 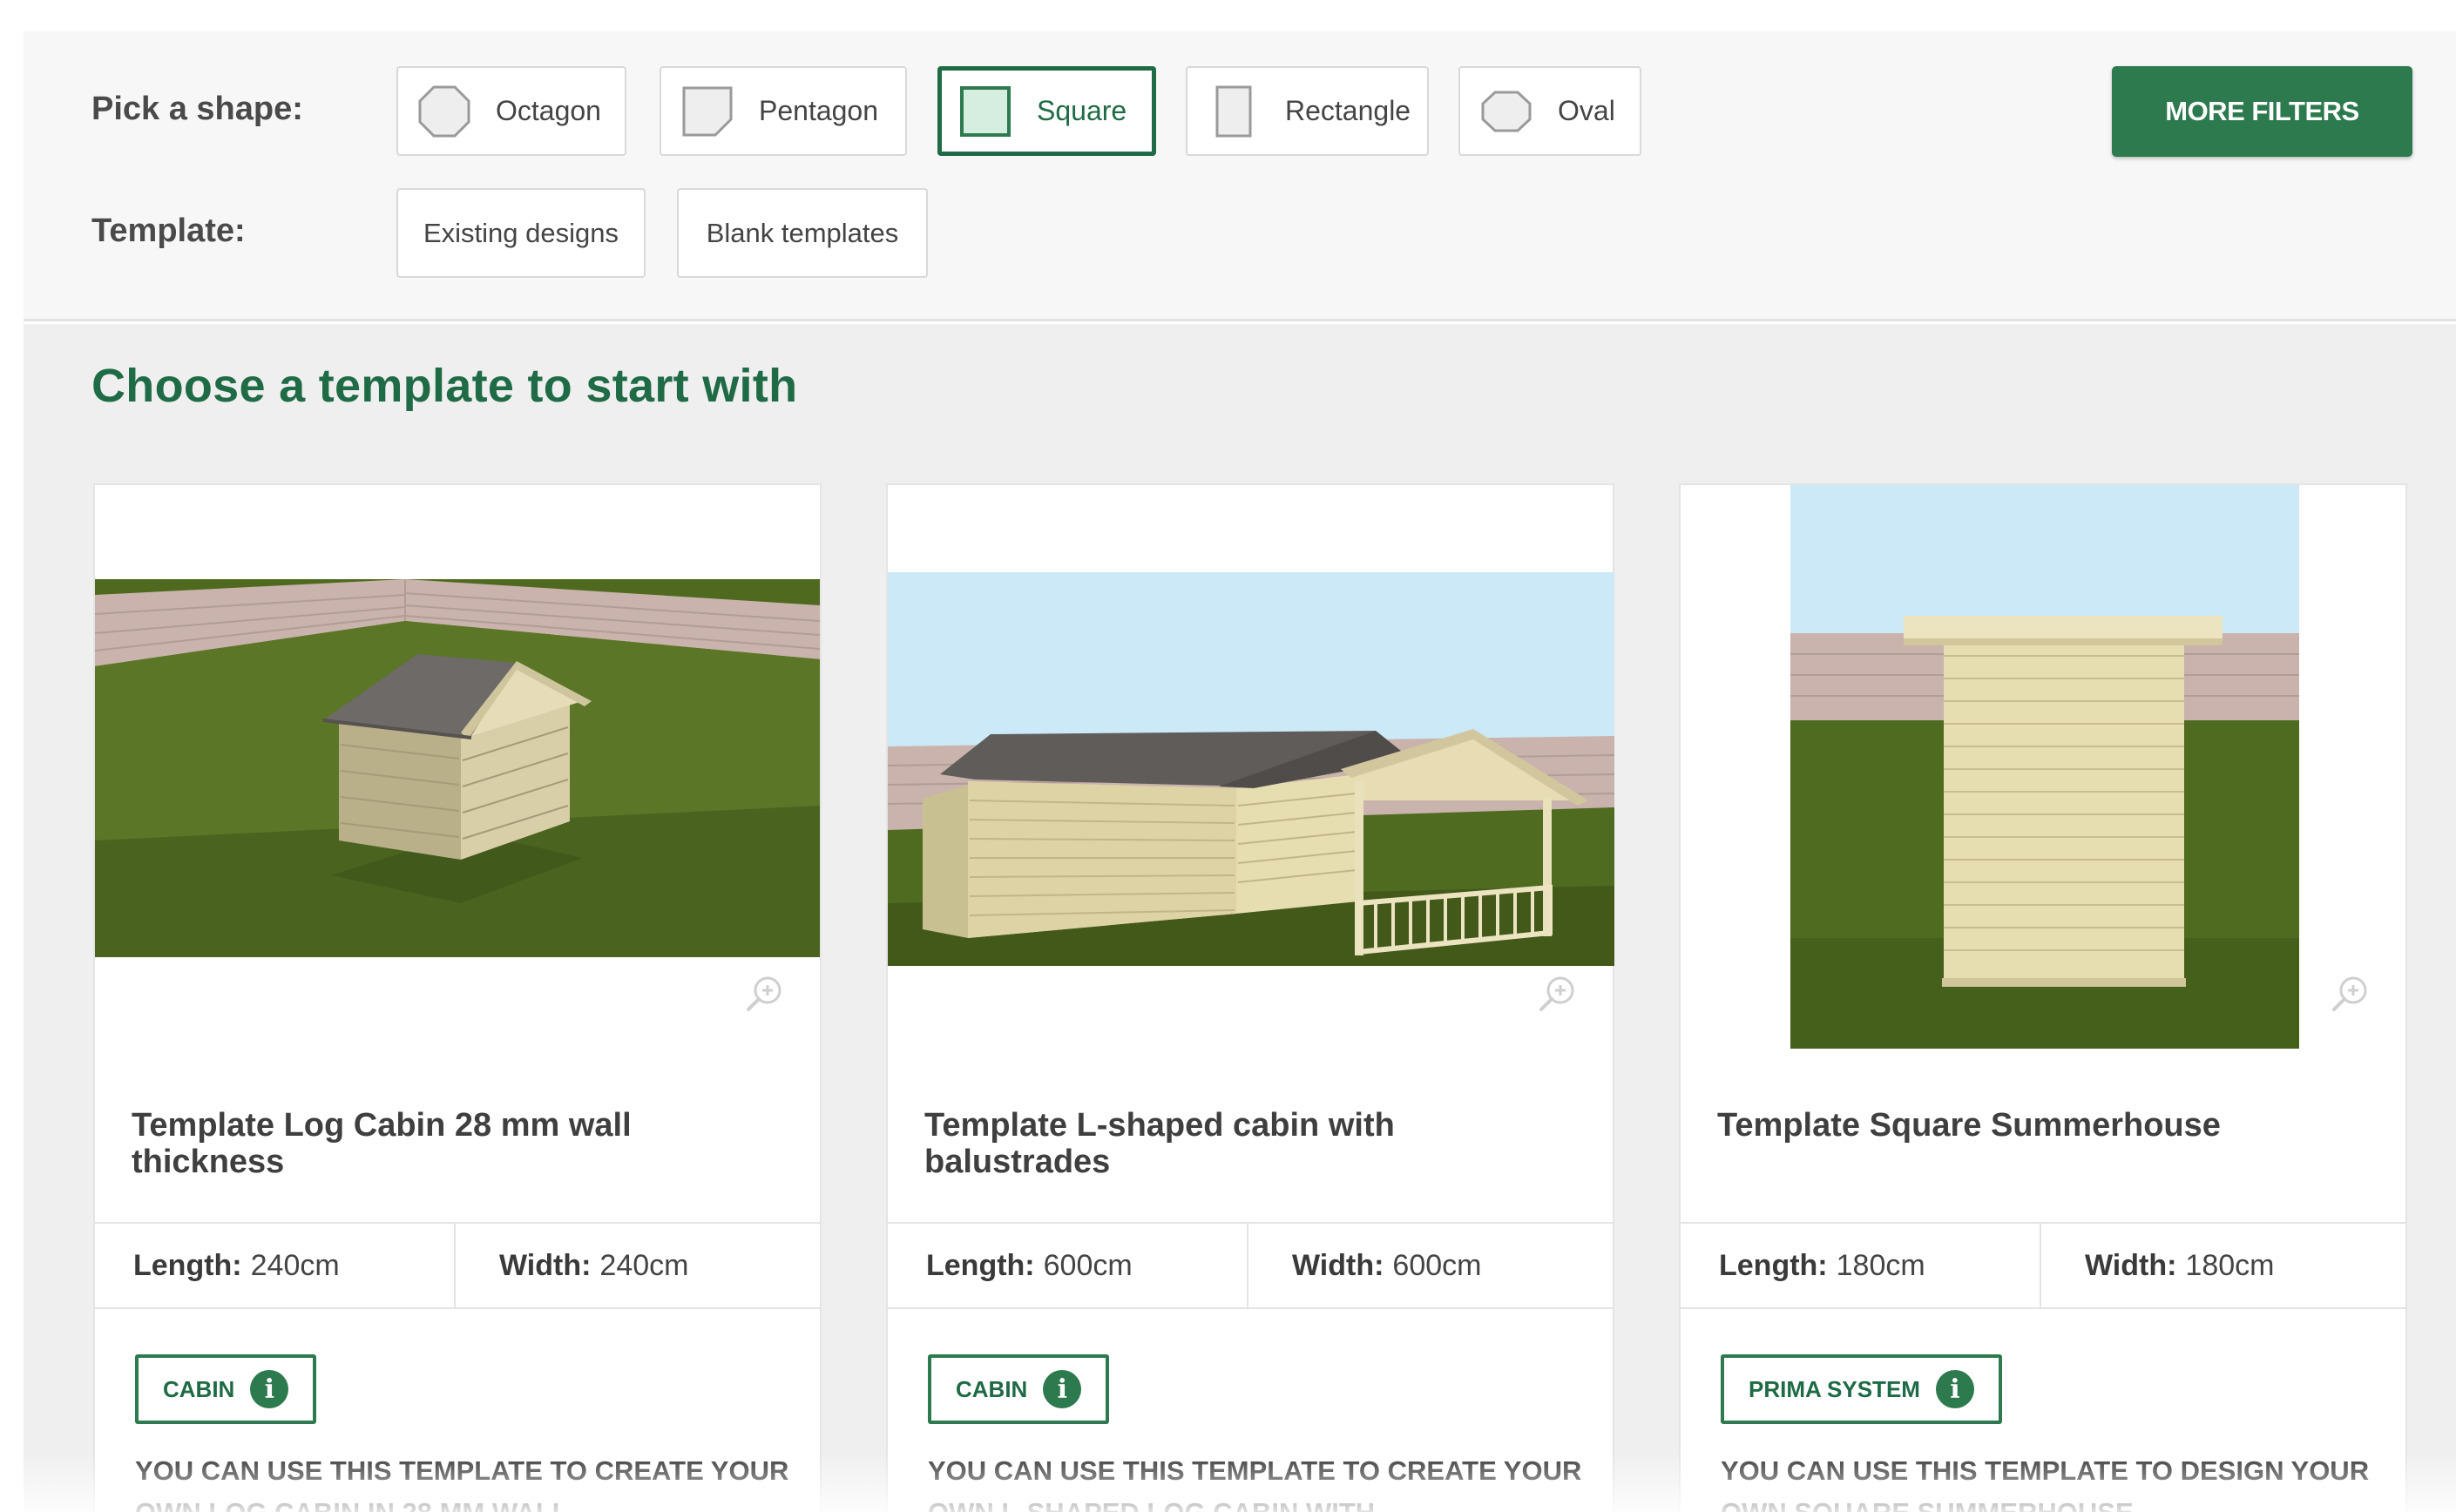 What do you see at coordinates (802, 233) in the screenshot?
I see `template-blank-templates-button: Blank templates` at bounding box center [802, 233].